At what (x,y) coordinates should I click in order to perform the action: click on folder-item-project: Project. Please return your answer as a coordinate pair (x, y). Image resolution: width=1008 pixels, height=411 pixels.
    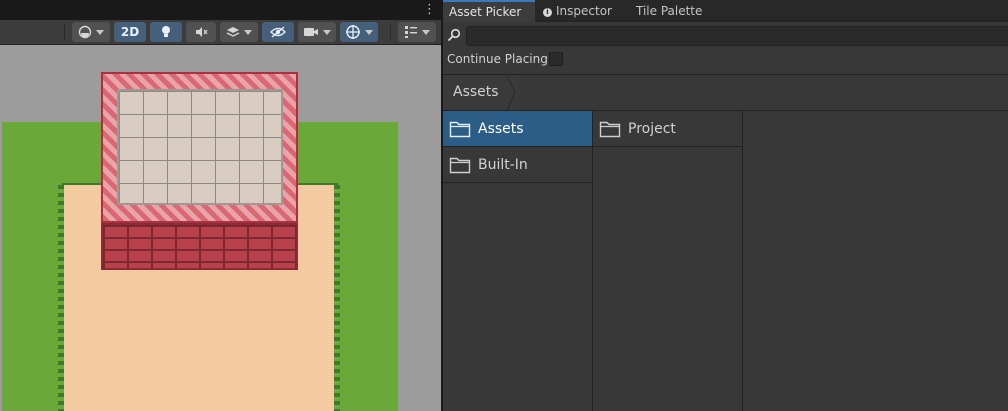
    Looking at the image, I should click on (667, 129).